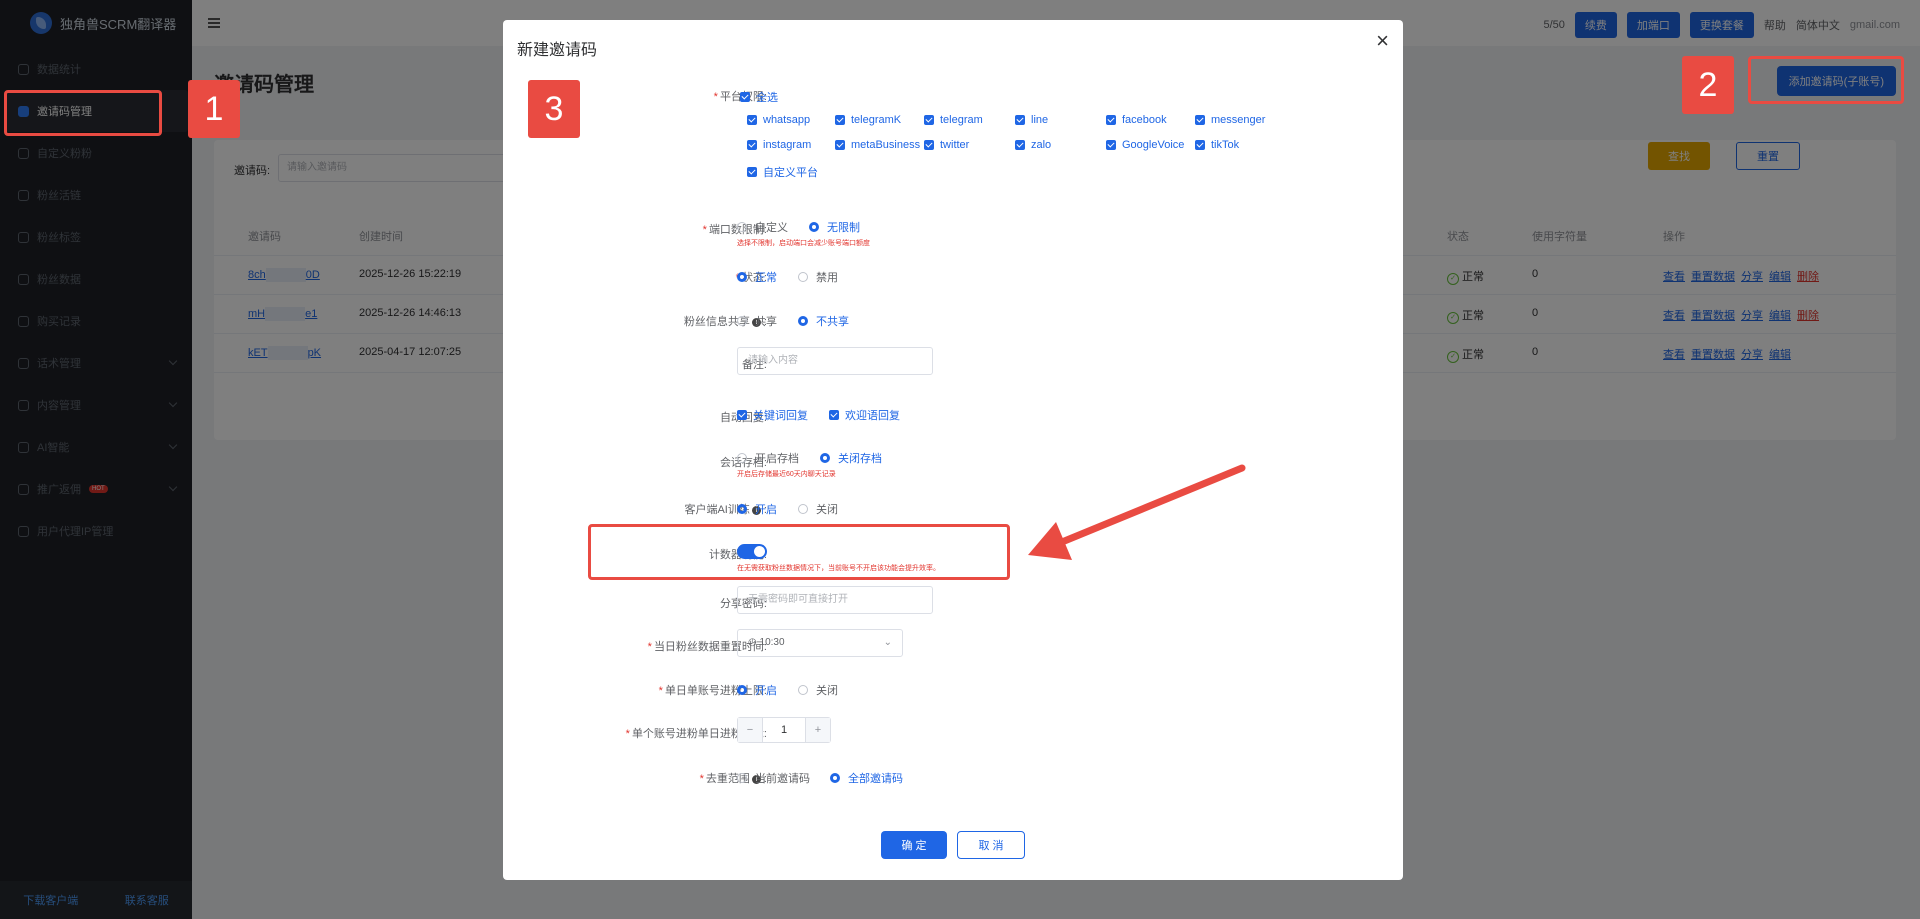 The image size is (1920, 919). I want to click on remark-input: 请输入内容, so click(835, 361).